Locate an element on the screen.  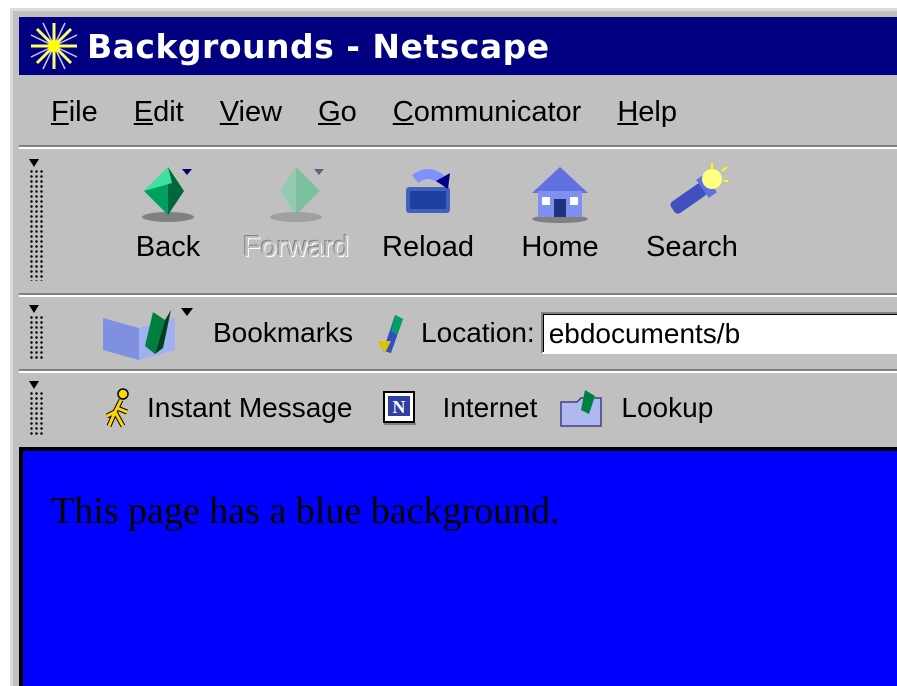
forward-arrow-icon is located at coordinates (297, 194).